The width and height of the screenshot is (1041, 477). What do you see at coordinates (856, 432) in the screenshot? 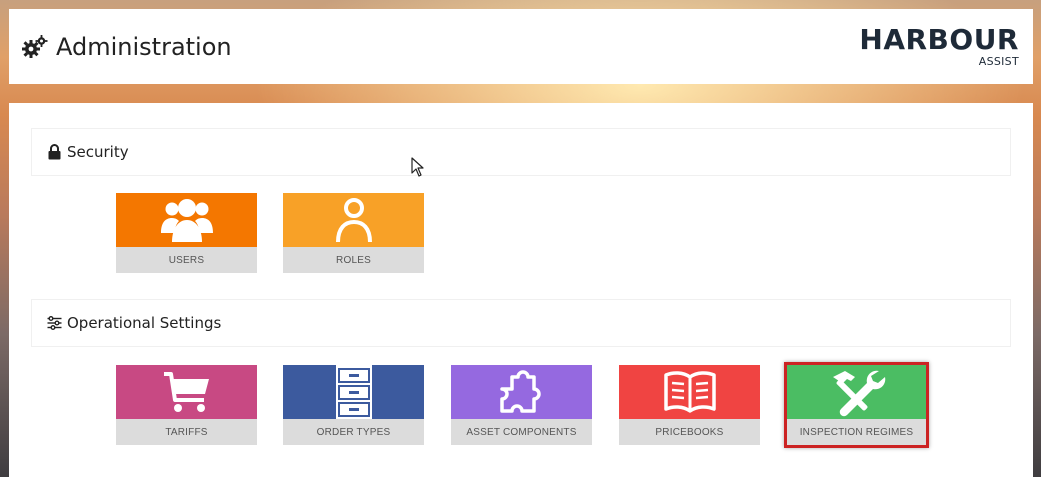
I see `tile-inspection-regimes-label: INSPECTION REGIMES` at bounding box center [856, 432].